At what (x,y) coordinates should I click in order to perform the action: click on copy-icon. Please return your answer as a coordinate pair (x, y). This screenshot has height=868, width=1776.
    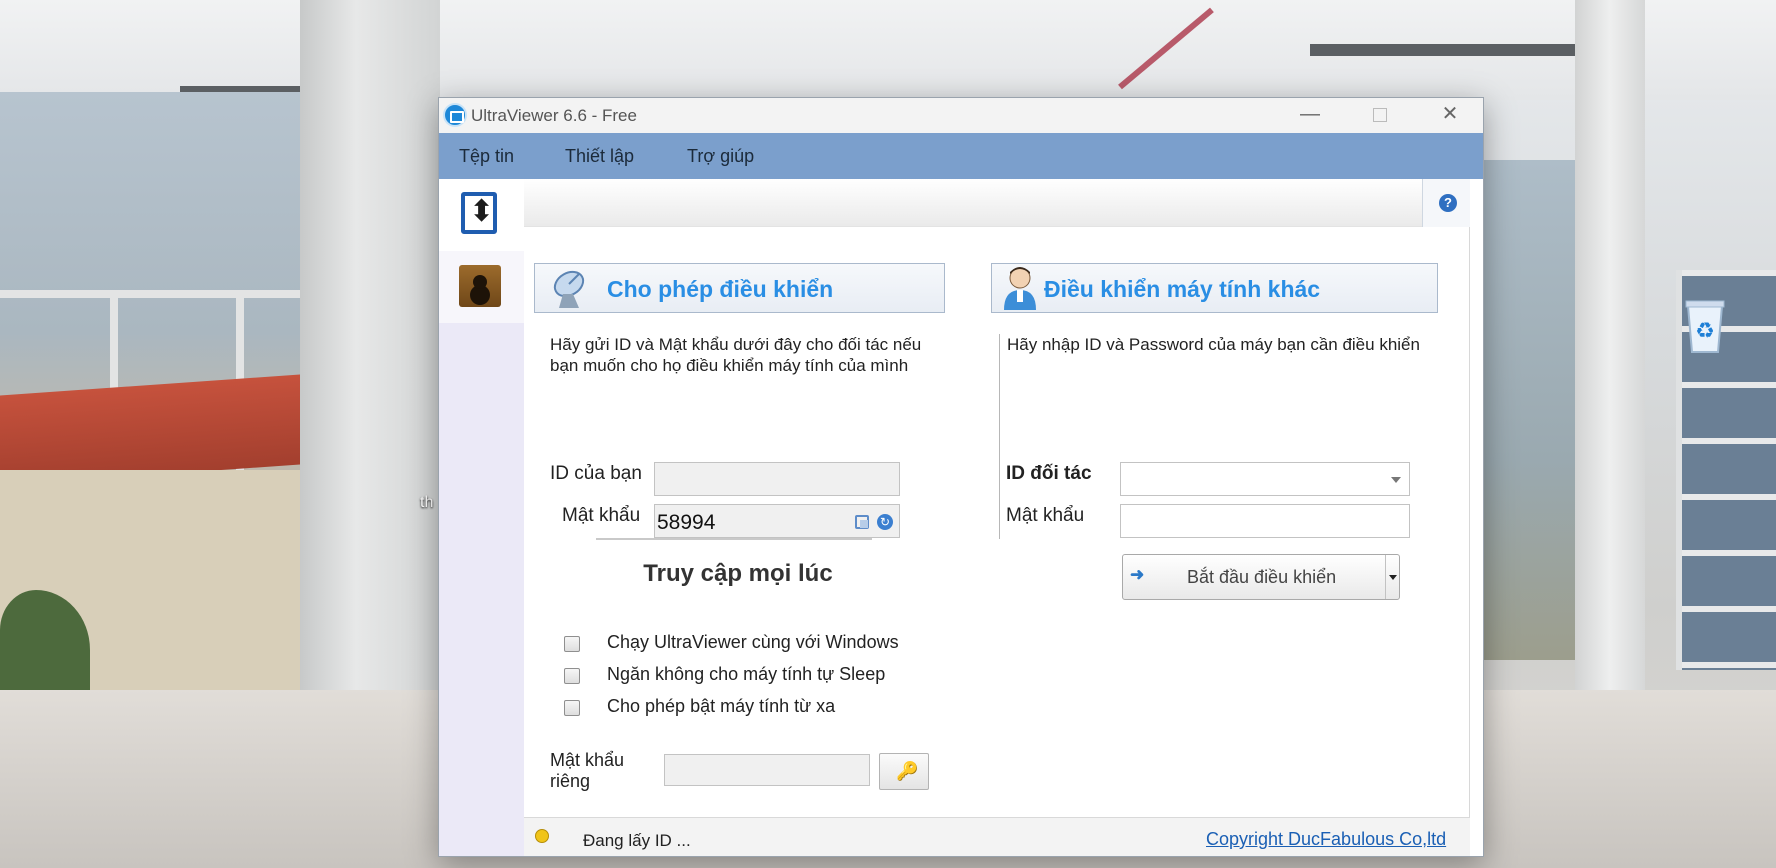
    Looking at the image, I should click on (862, 522).